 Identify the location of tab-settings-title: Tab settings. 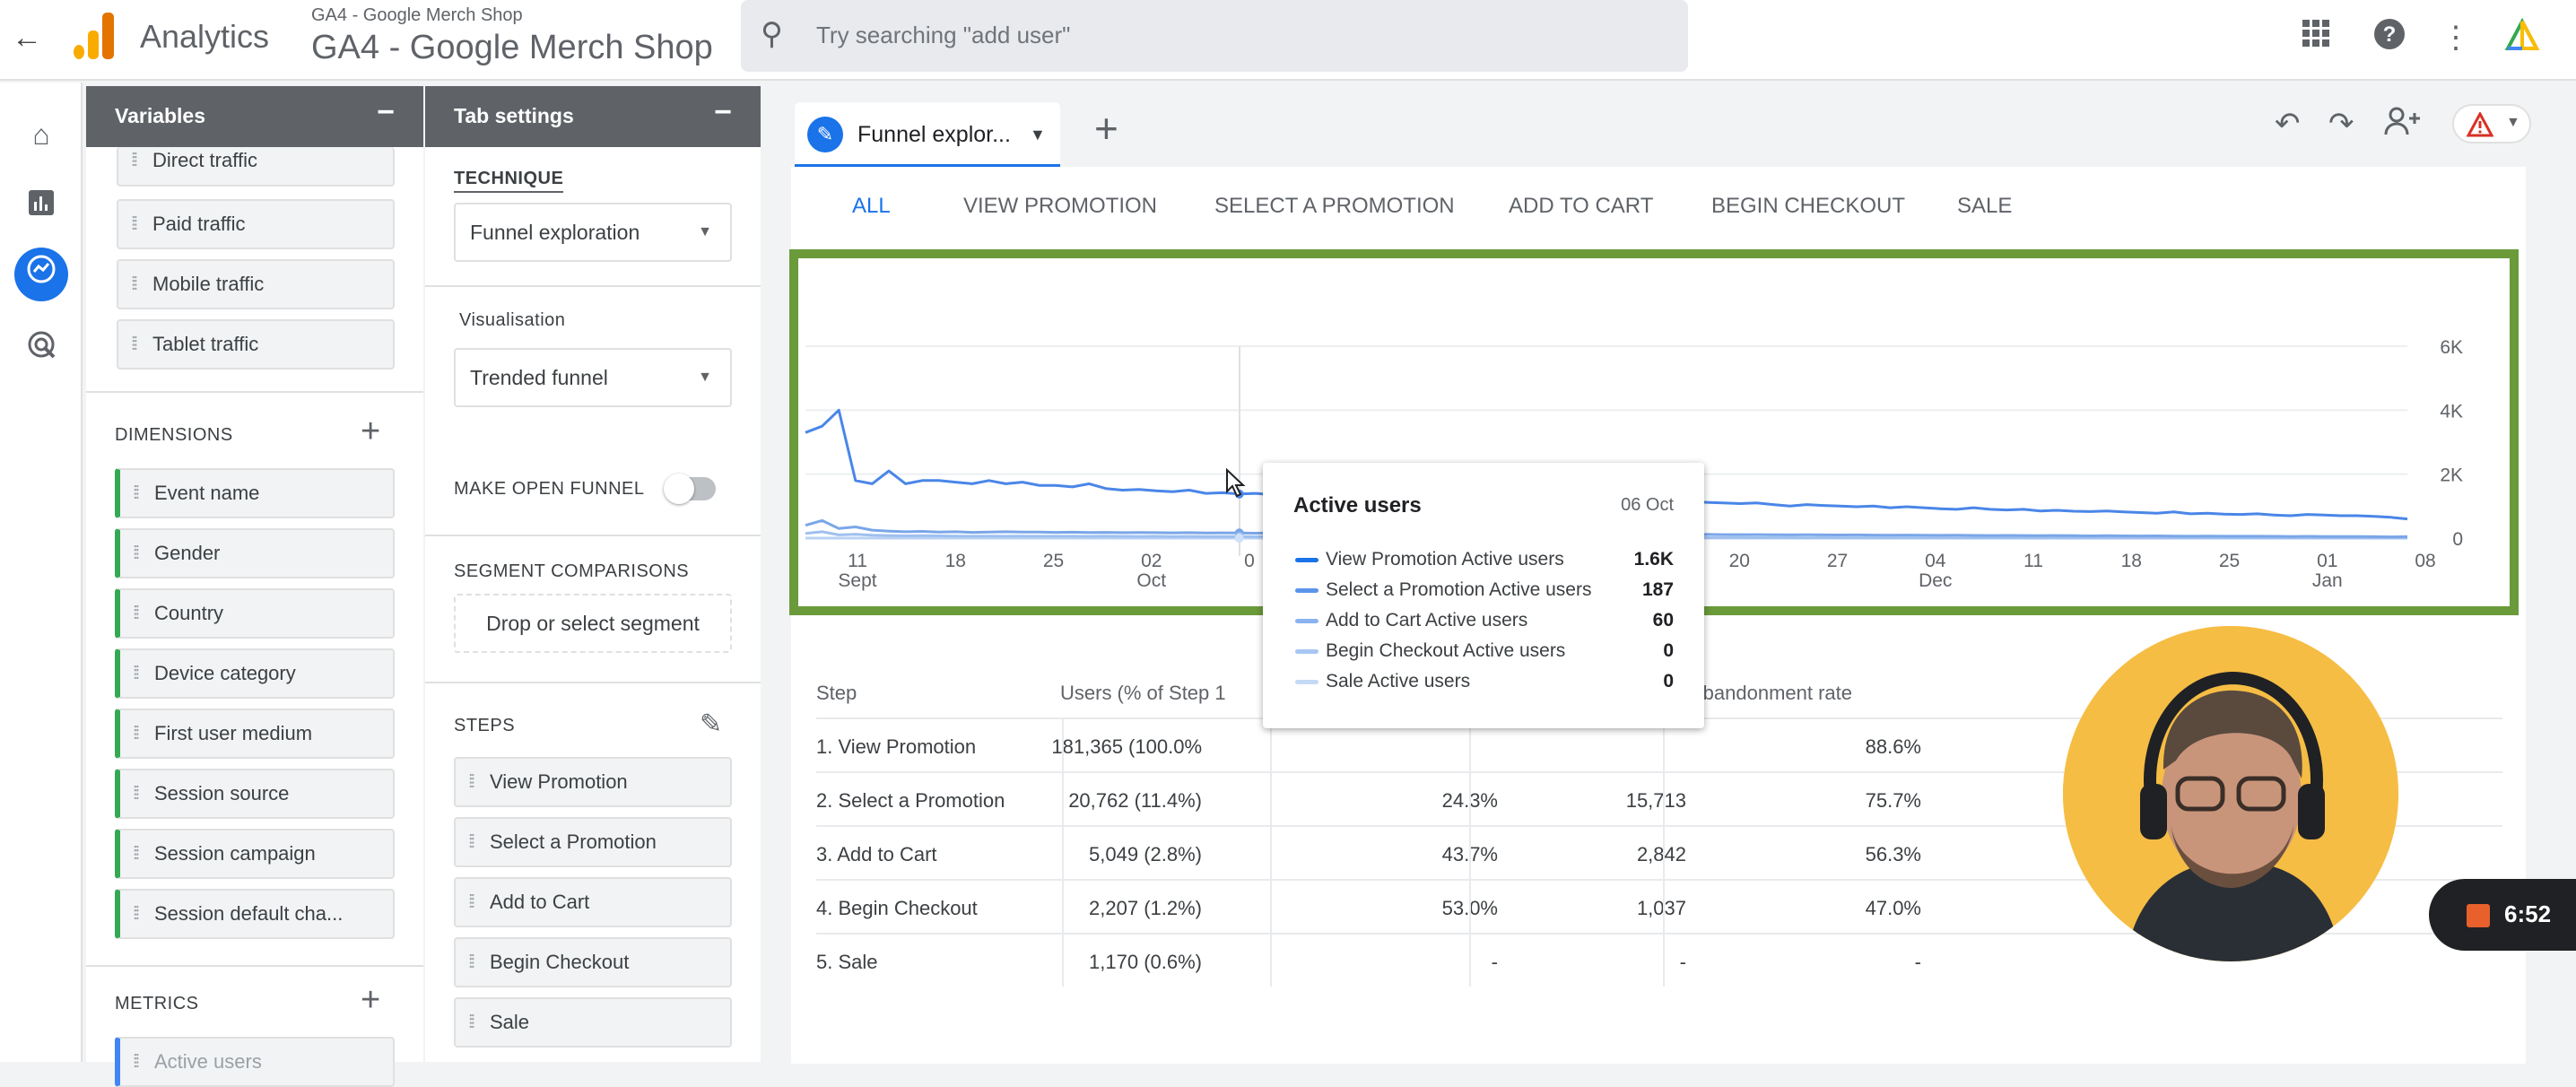
(514, 115).